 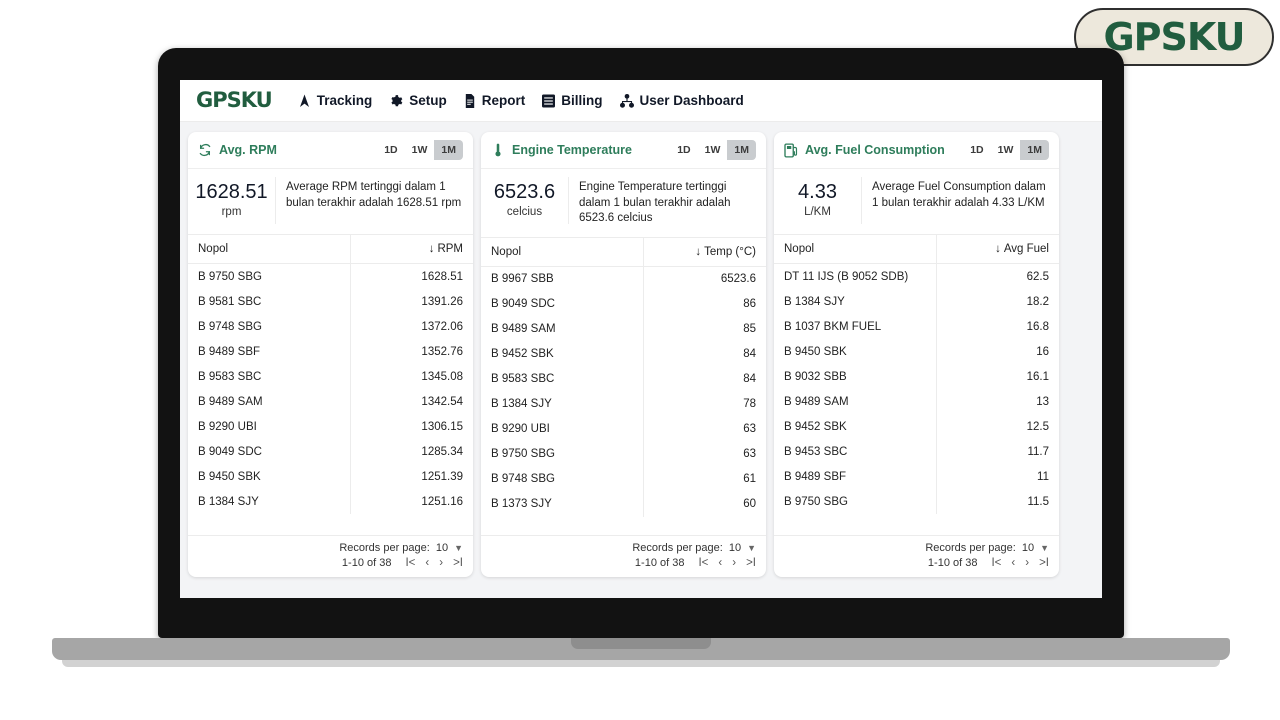 What do you see at coordinates (916, 426) in the screenshot?
I see `table-row: B 9452 SBK 12.5` at bounding box center [916, 426].